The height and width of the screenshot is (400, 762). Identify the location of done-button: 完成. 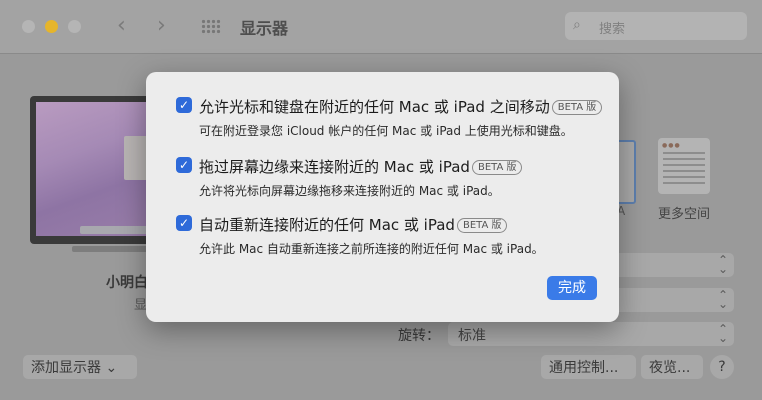
(572, 288).